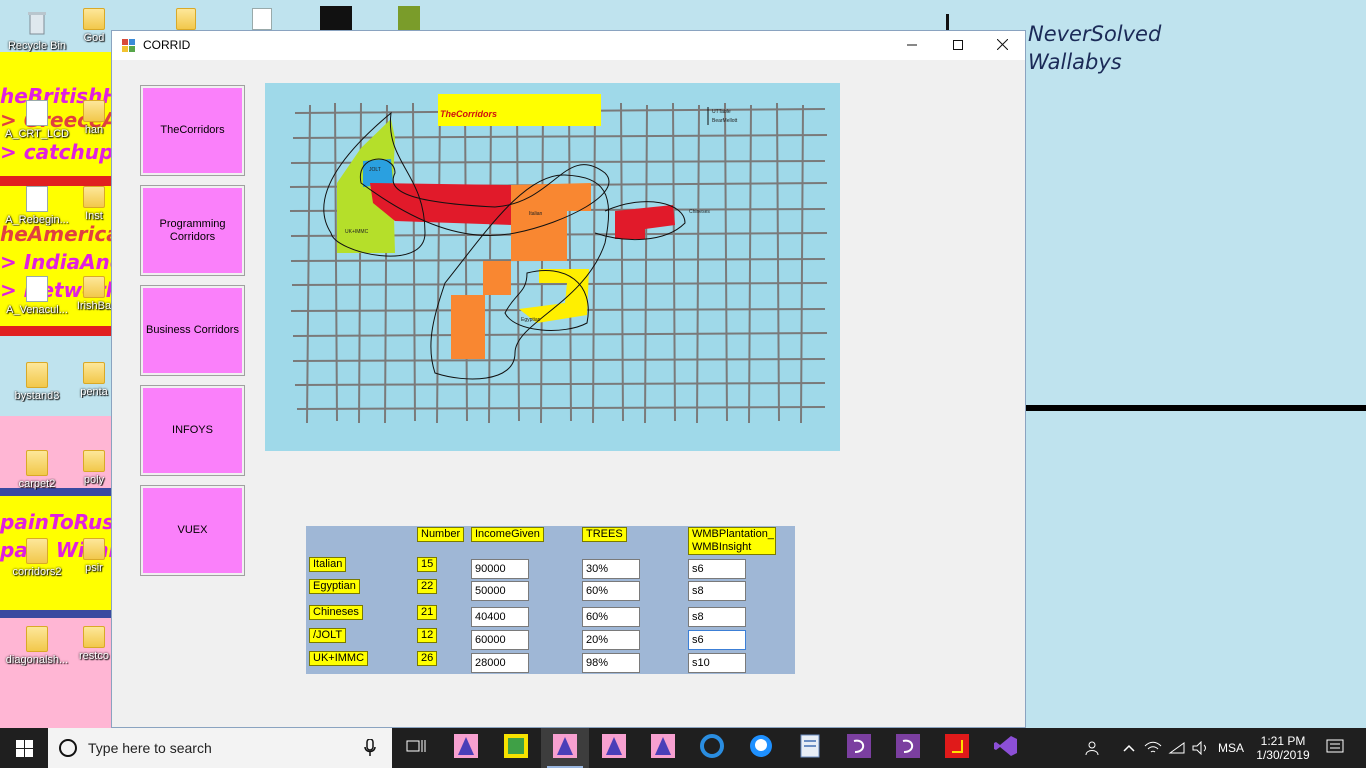  I want to click on desktop-icon-poly: poly, so click(94, 468).